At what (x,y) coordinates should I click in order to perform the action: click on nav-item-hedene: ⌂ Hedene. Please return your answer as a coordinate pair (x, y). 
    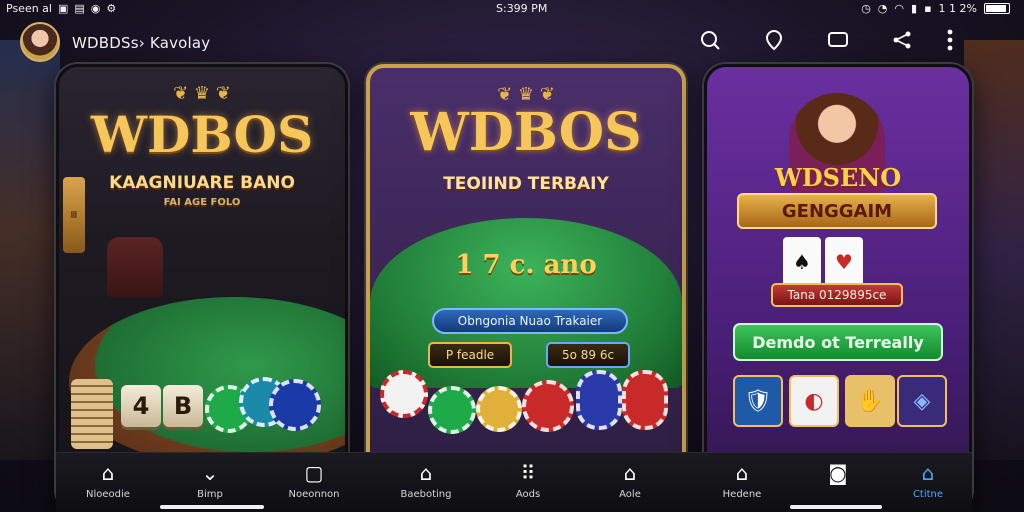
    Looking at the image, I should click on (742, 479).